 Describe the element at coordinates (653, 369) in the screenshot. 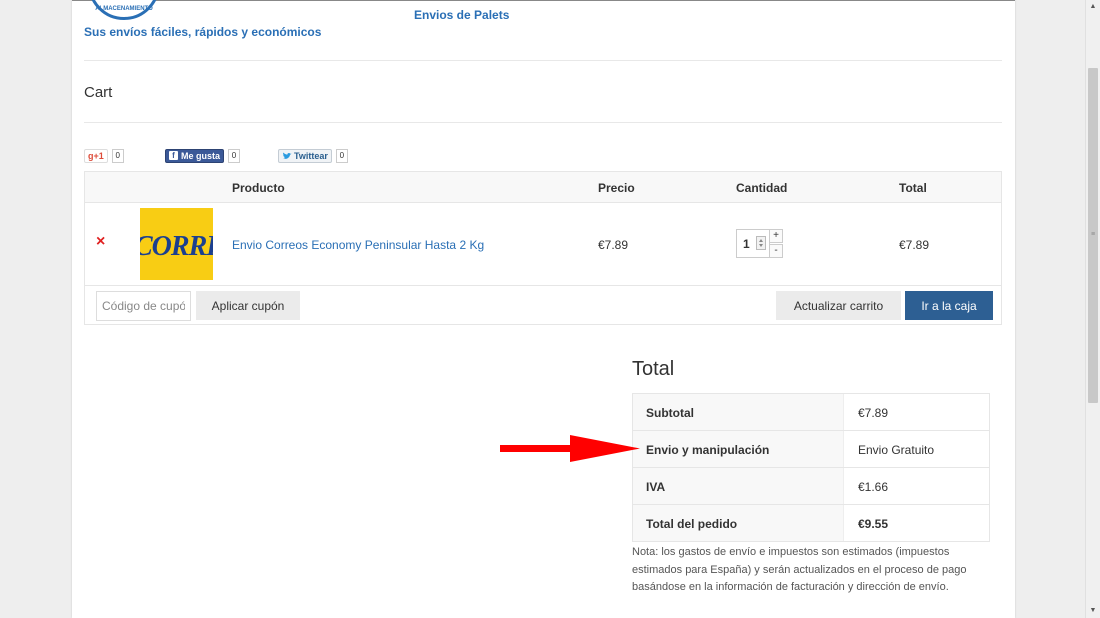

I see `totals-title: Total` at that location.